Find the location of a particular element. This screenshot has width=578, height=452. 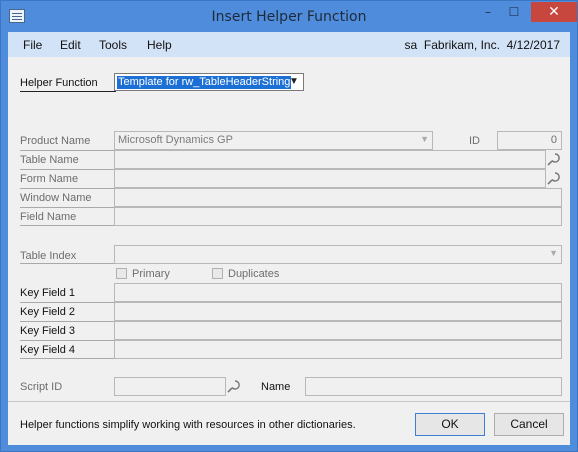

id-field: 0 is located at coordinates (529, 140).